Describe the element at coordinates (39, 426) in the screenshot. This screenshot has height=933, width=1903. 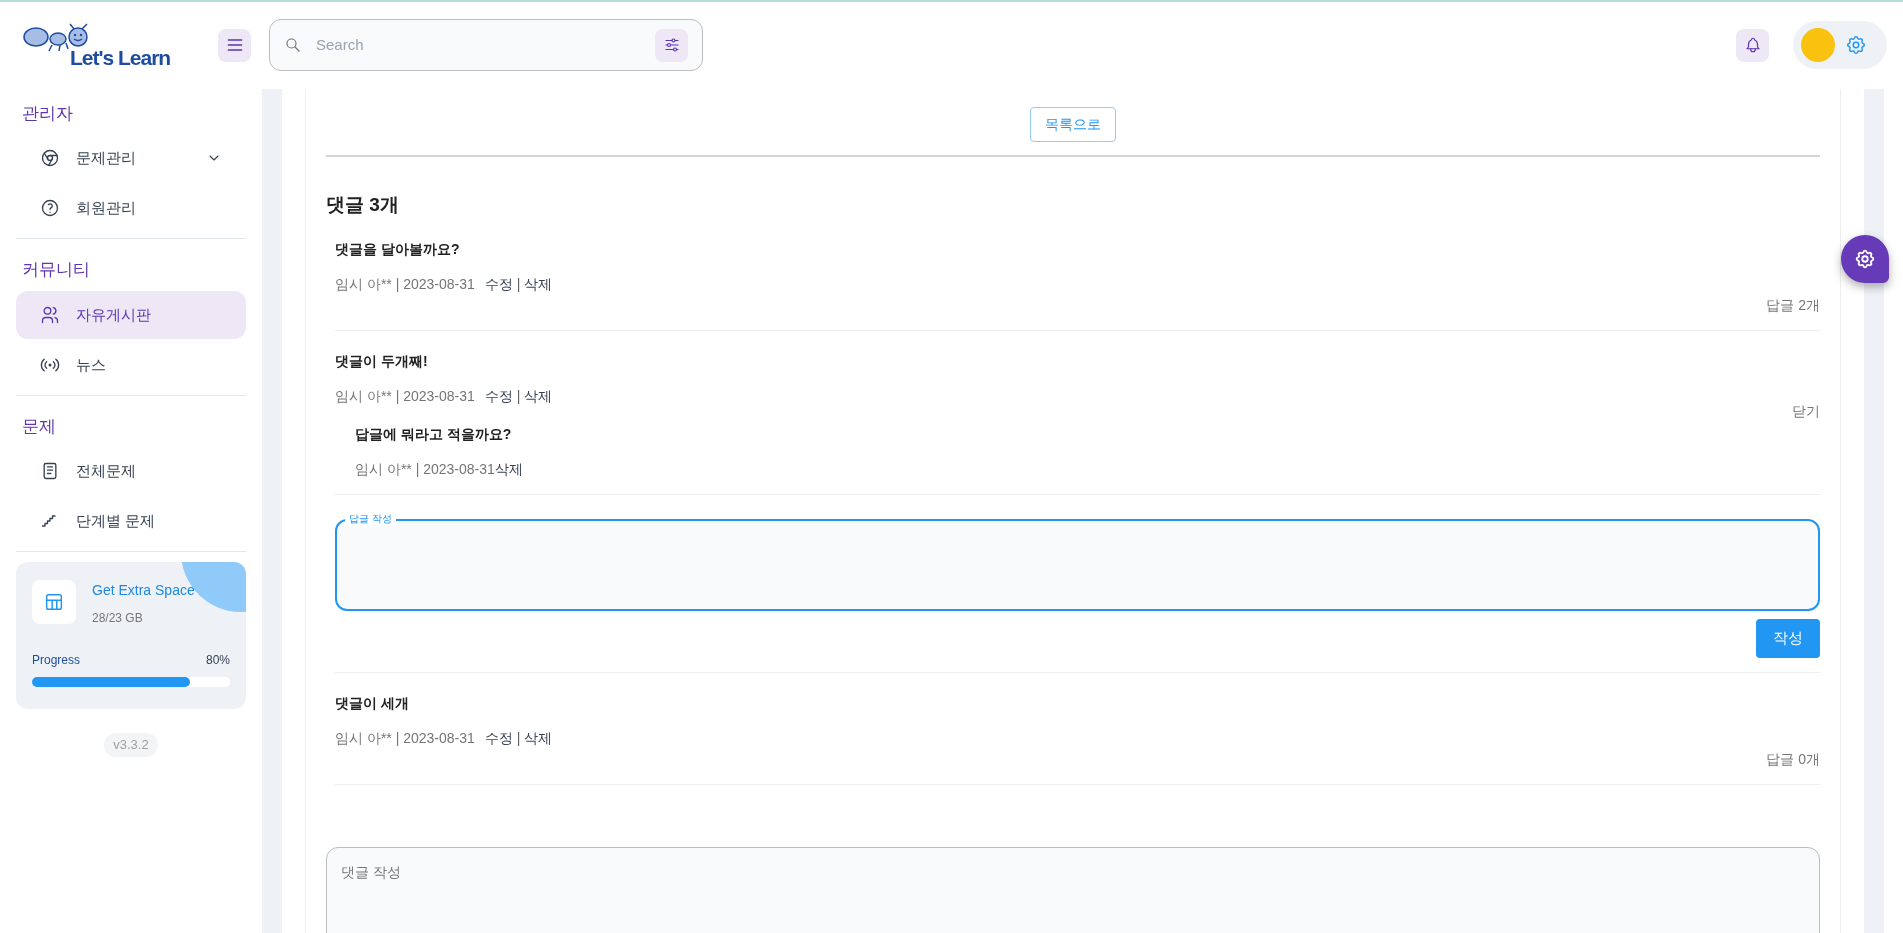
I see `section-heading: 문제` at that location.